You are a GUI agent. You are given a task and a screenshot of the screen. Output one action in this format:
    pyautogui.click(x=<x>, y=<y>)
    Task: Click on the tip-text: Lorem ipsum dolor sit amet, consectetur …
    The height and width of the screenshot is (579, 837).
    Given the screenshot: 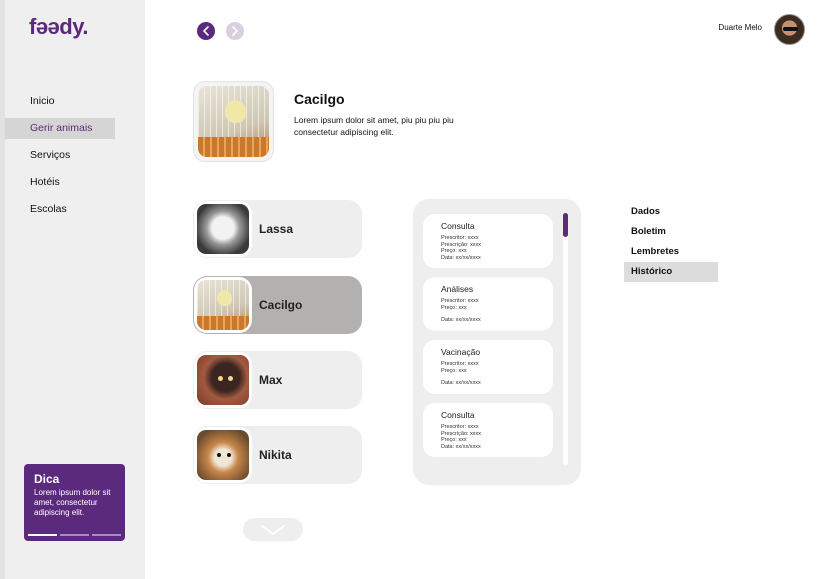 What is the action you would take?
    pyautogui.click(x=72, y=502)
    